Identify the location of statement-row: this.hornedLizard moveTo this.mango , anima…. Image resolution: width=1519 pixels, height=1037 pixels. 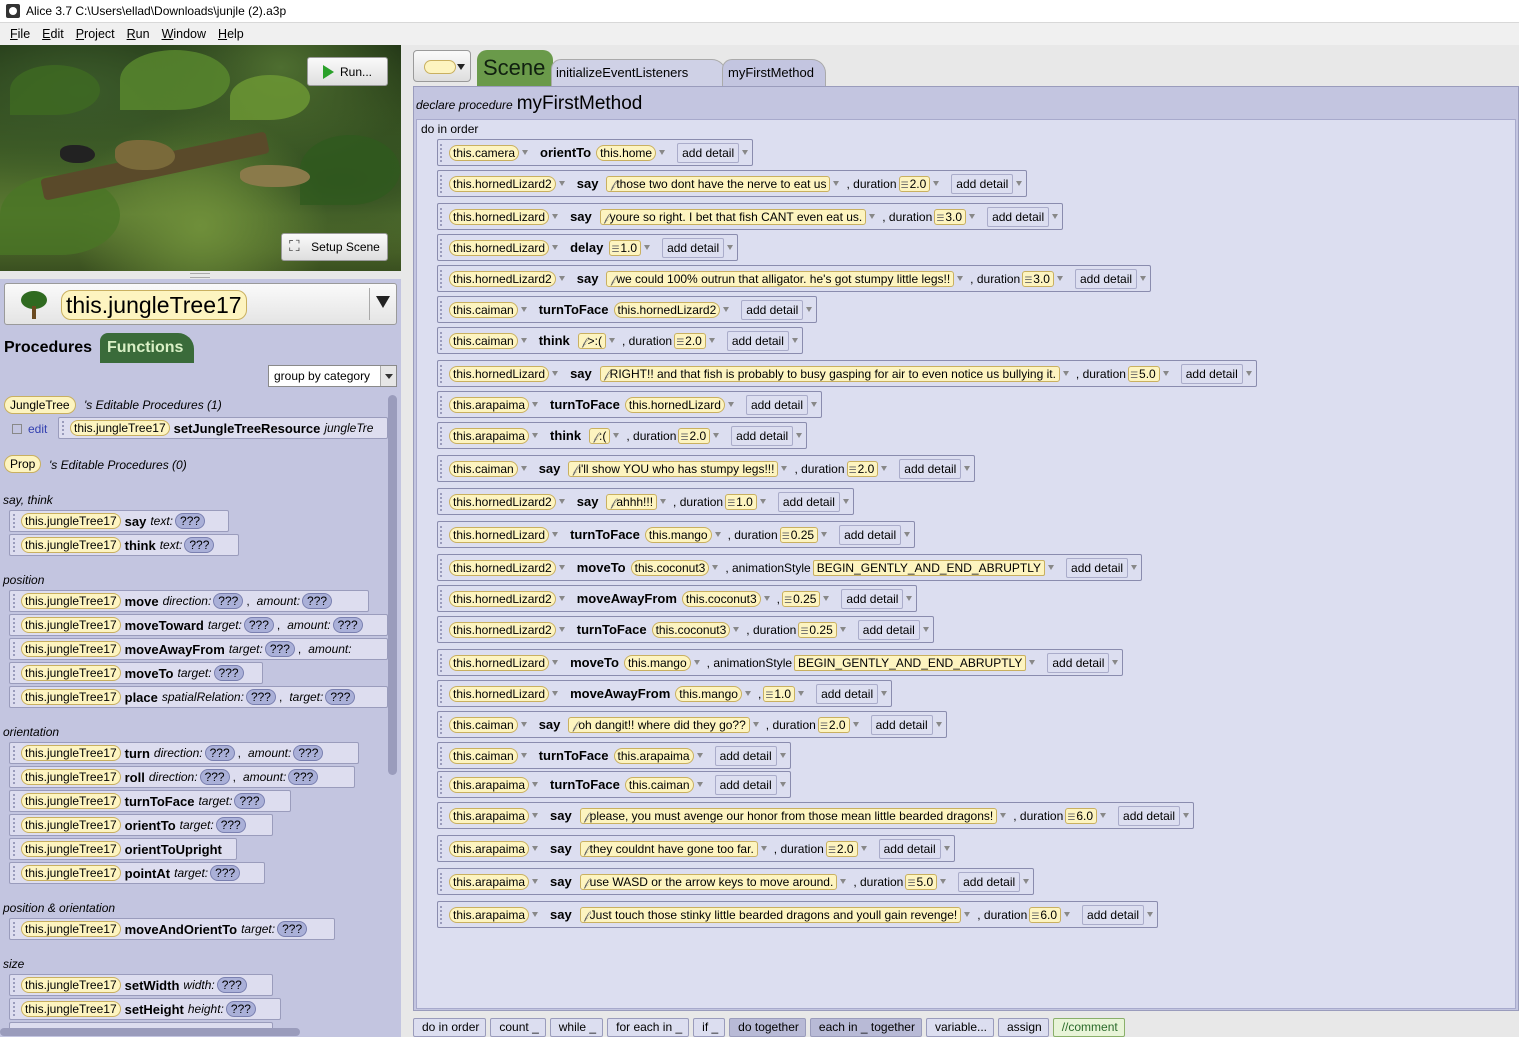
(780, 662).